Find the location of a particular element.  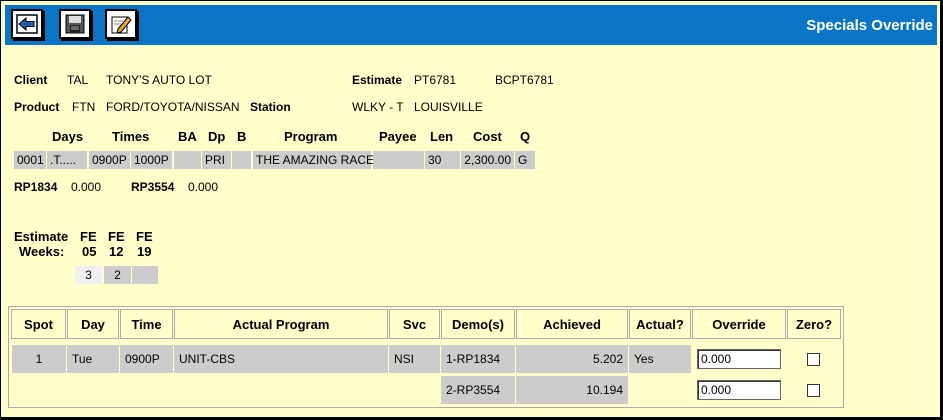

week1-spots: 3 is located at coordinates (88, 275).